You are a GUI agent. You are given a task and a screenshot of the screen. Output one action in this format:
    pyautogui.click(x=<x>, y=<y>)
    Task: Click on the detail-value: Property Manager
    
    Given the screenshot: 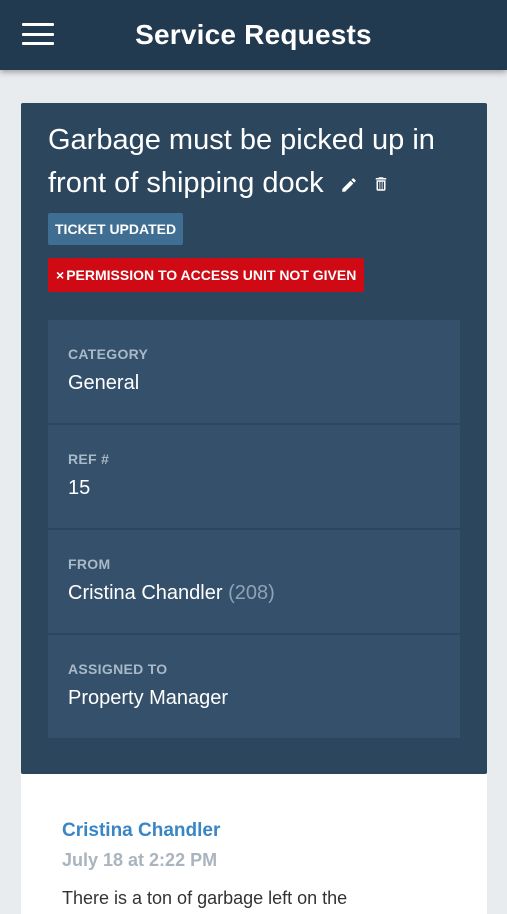 What is the action you would take?
    pyautogui.click(x=148, y=698)
    